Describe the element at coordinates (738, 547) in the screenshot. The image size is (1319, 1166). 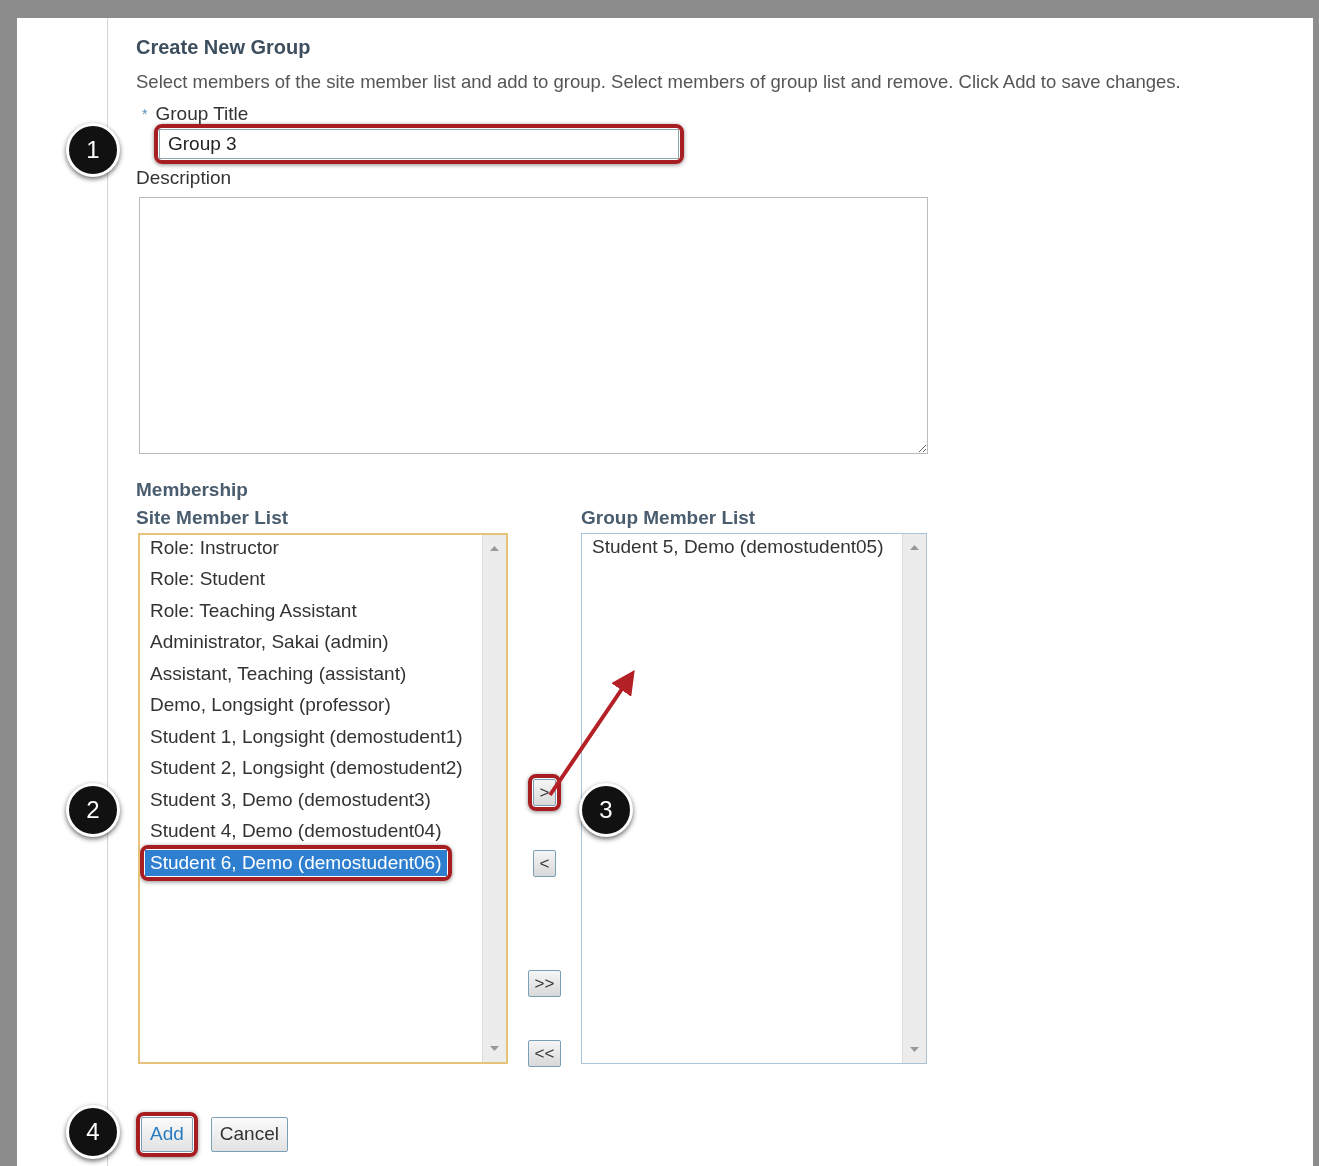
I see `list-option: Student 5, Demo (demostudent05)` at that location.